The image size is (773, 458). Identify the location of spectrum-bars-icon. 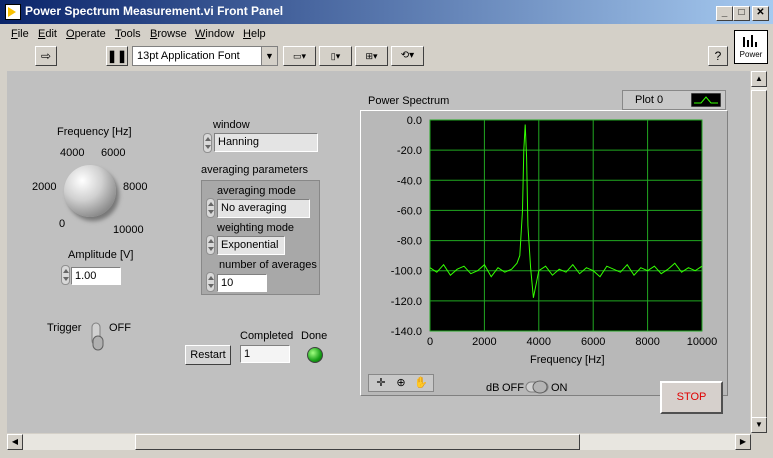
(750, 41).